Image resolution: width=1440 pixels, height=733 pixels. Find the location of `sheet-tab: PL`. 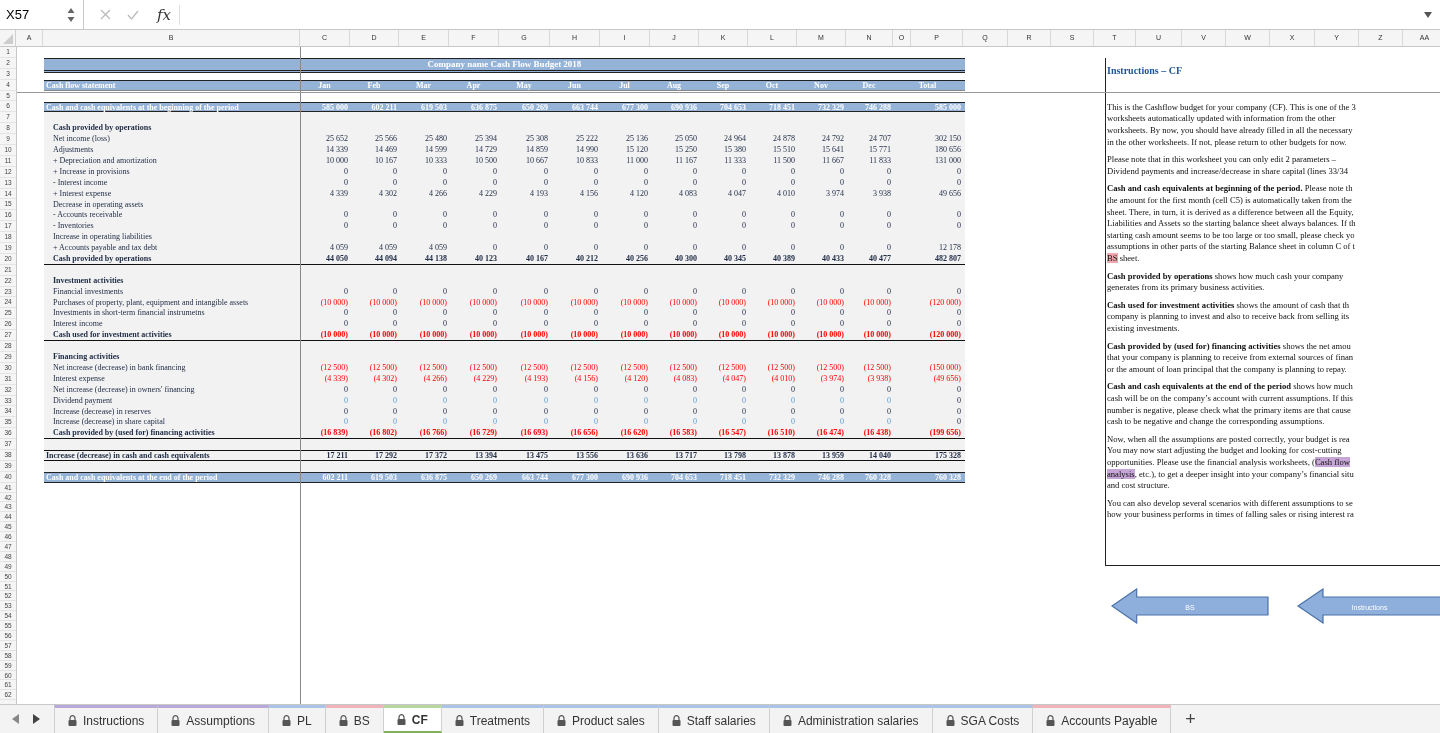

sheet-tab: PL is located at coordinates (297, 719).